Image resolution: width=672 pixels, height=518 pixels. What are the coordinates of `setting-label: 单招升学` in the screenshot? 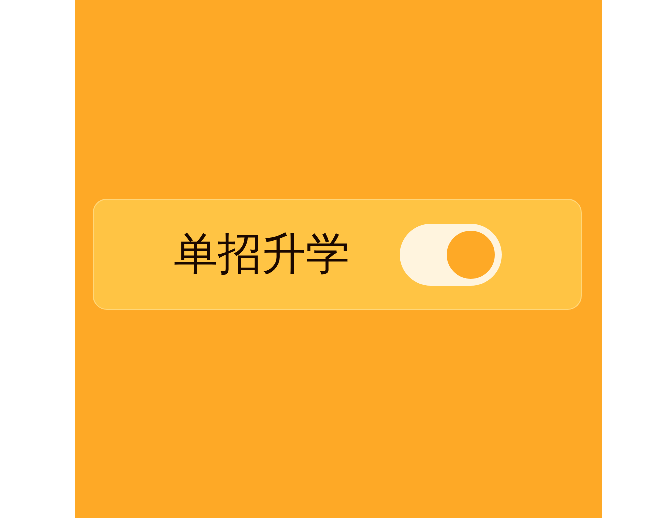 It's located at (262, 255).